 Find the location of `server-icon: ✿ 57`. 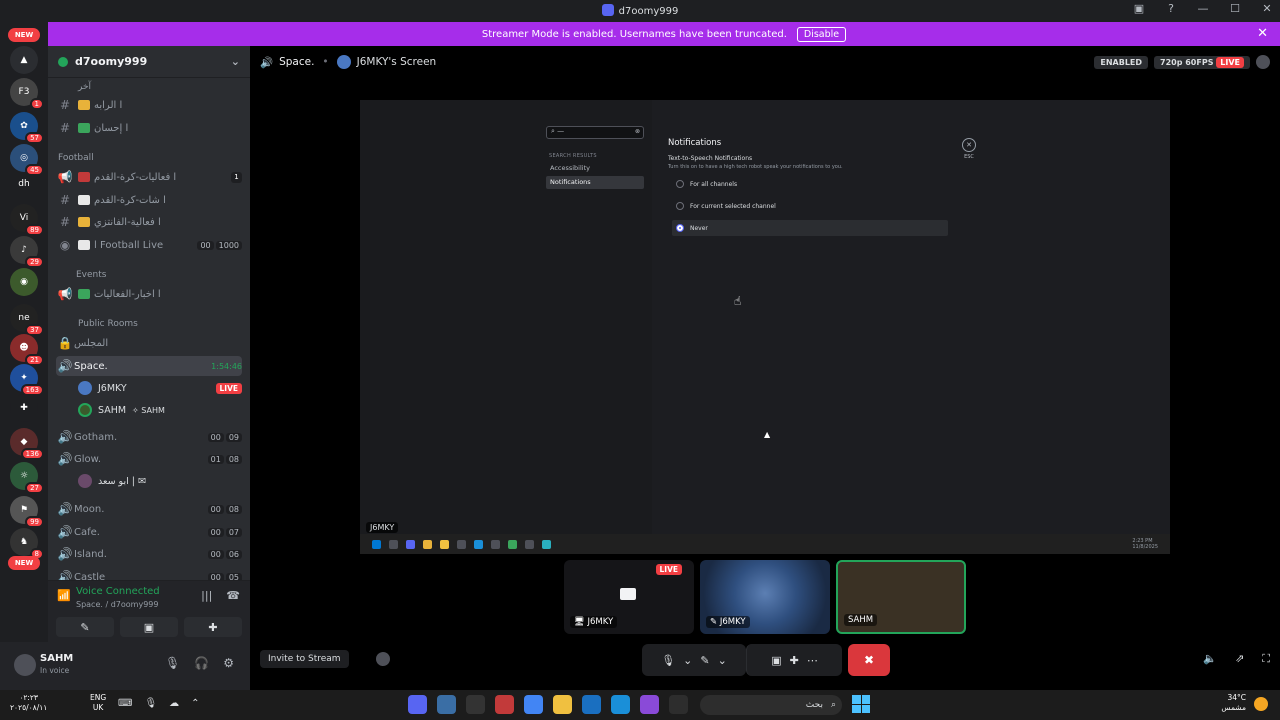

server-icon: ✿ 57 is located at coordinates (27, 128).